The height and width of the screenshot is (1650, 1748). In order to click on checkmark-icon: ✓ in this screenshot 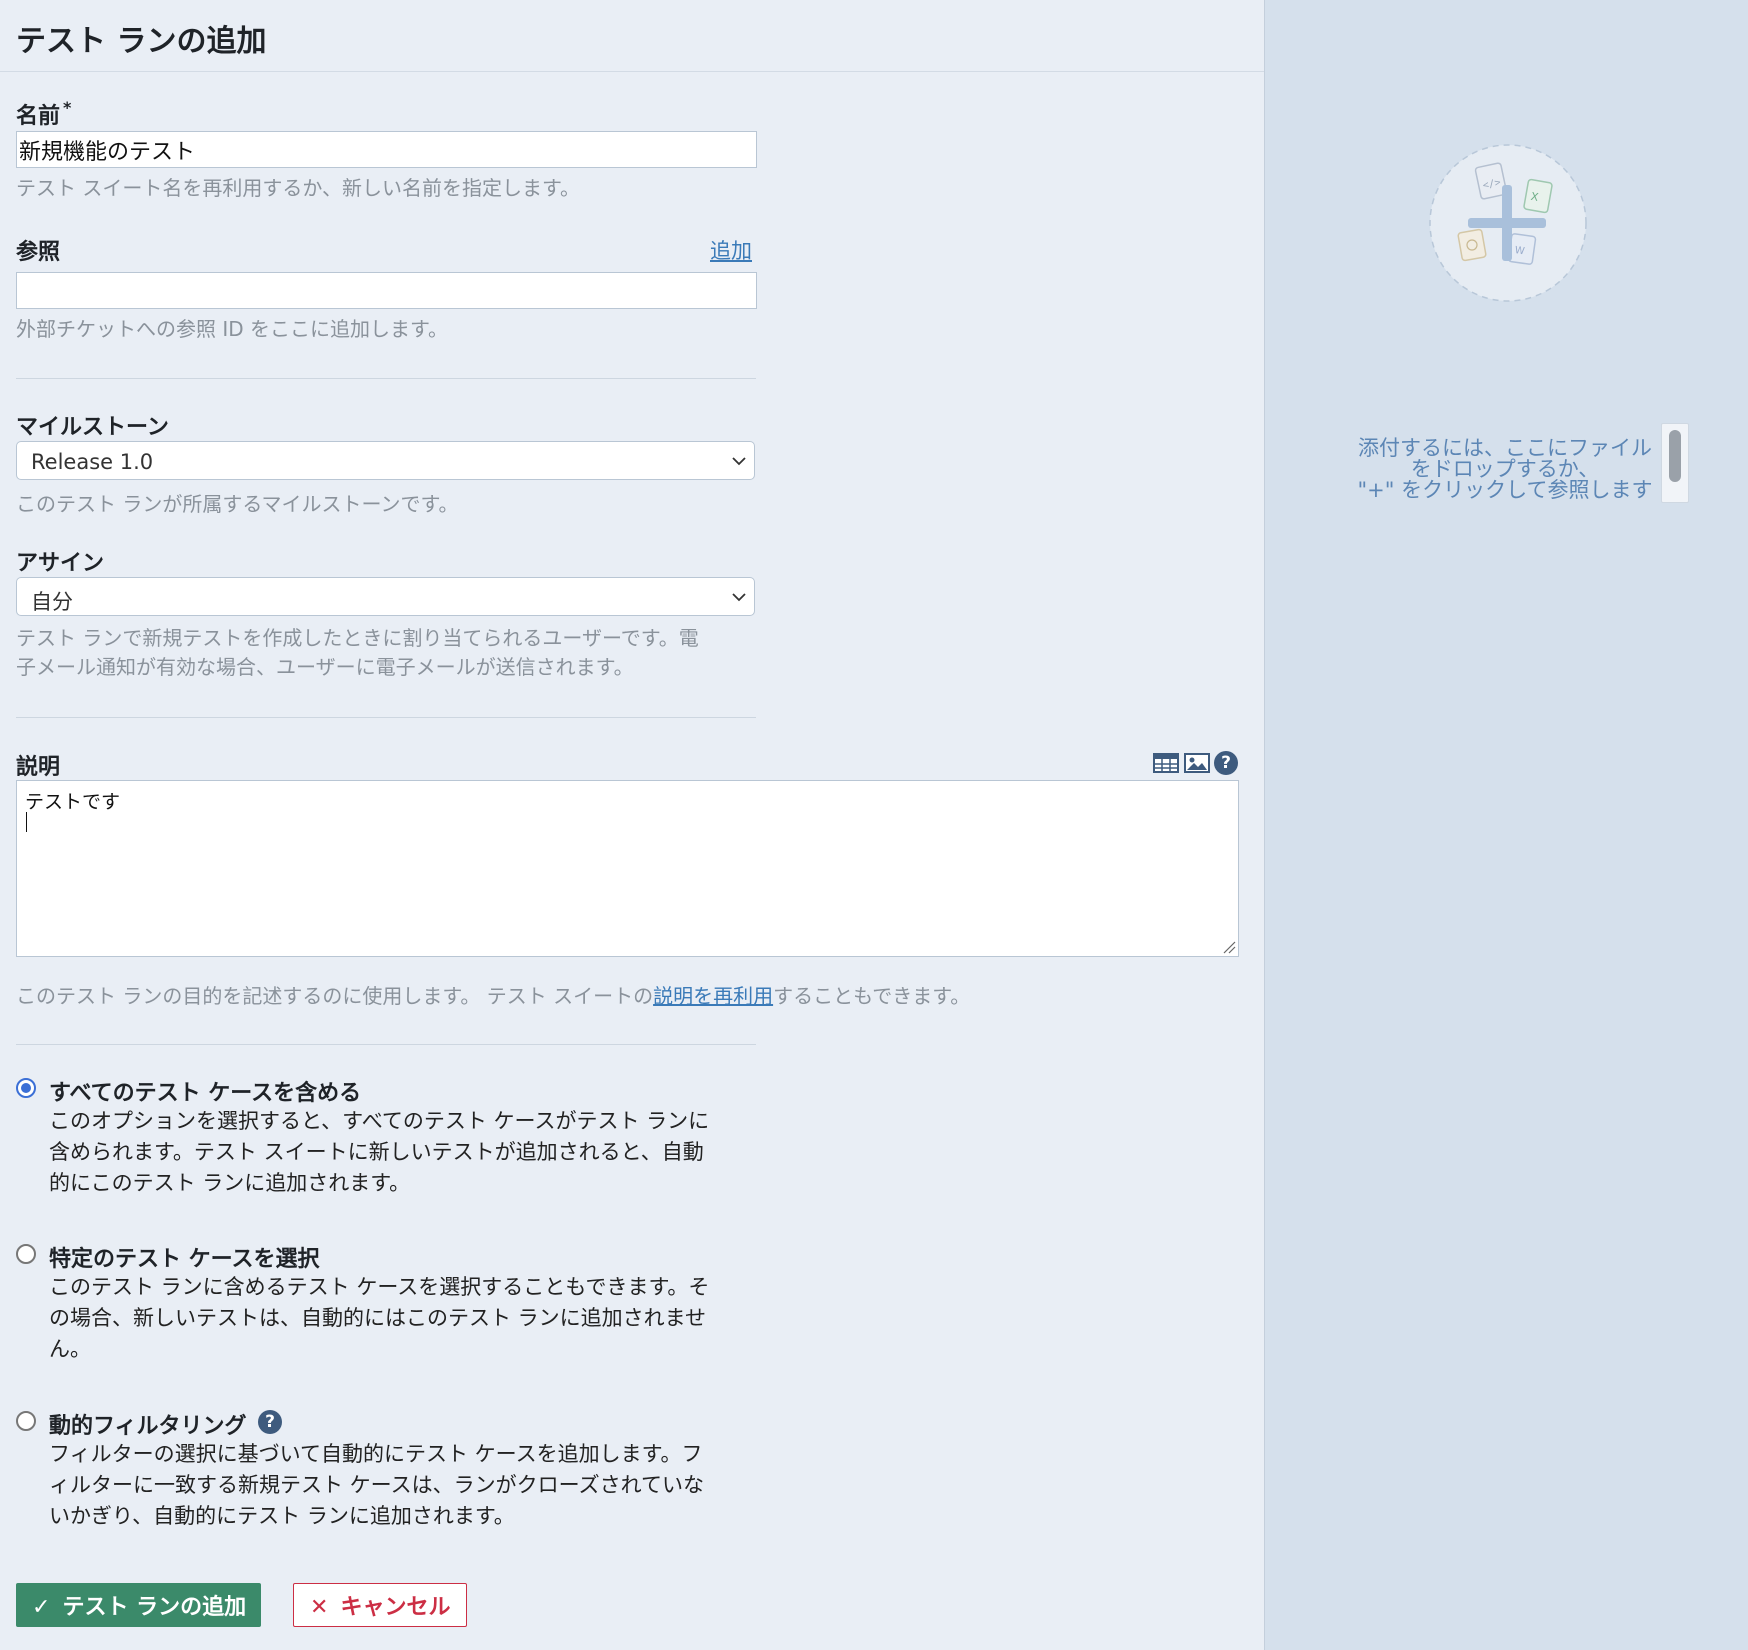, I will do `click(41, 1607)`.